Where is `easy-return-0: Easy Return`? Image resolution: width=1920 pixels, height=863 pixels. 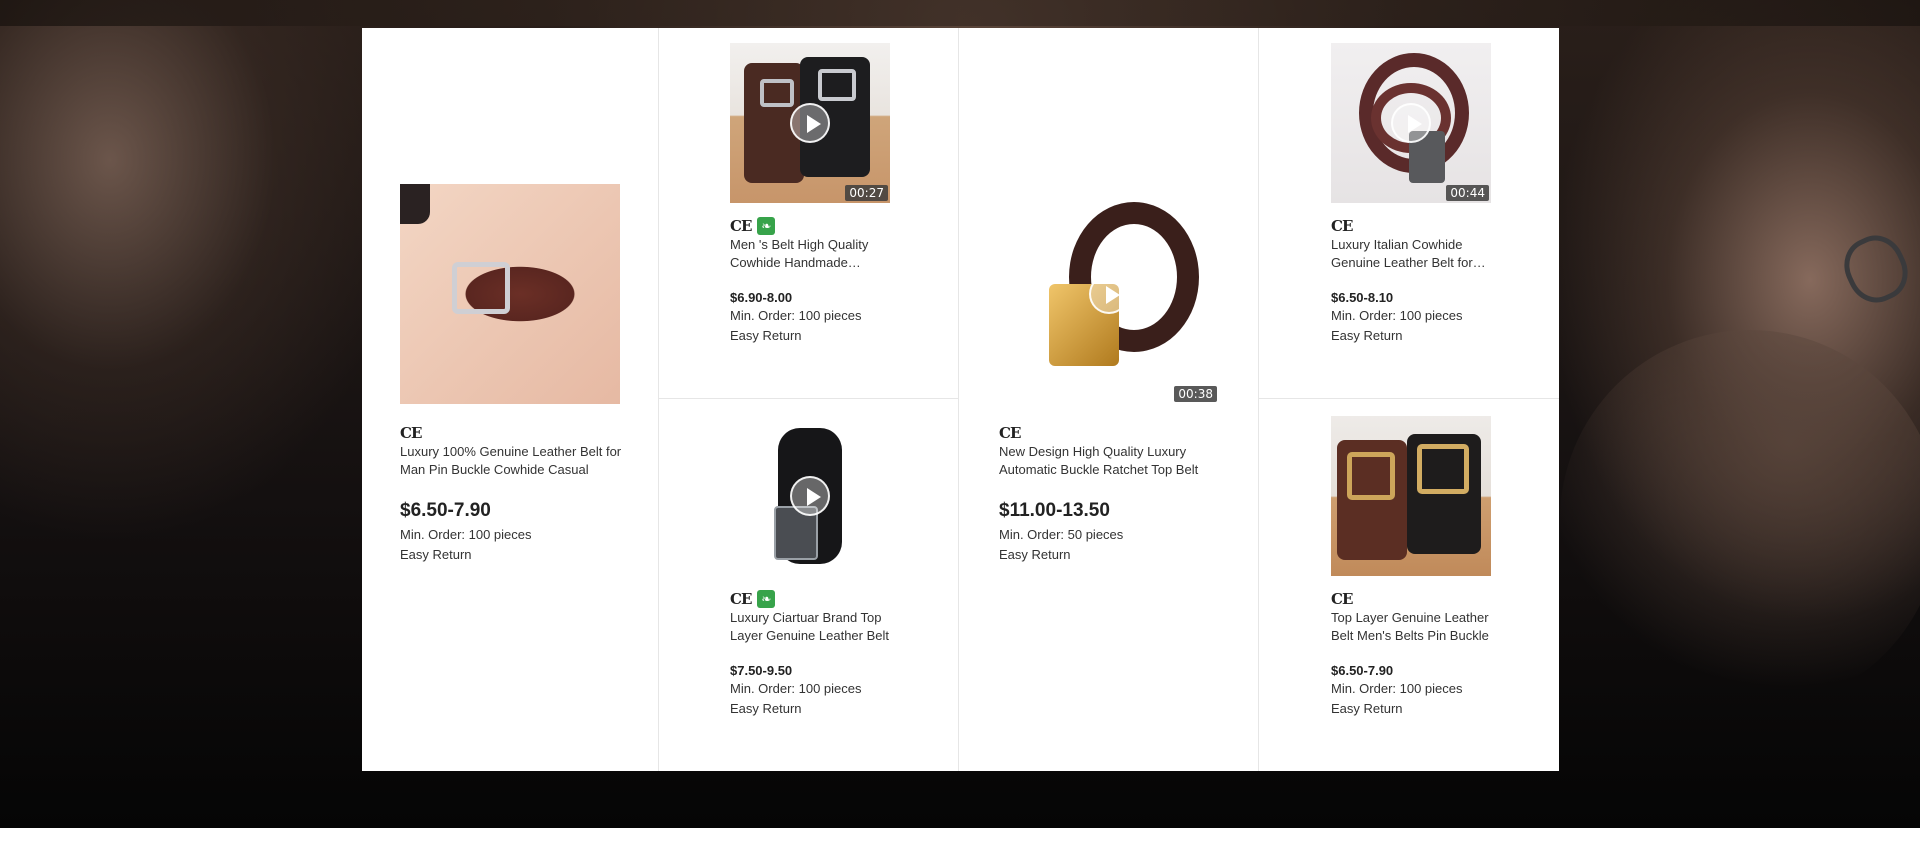 easy-return-0: Easy Return is located at coordinates (436, 554).